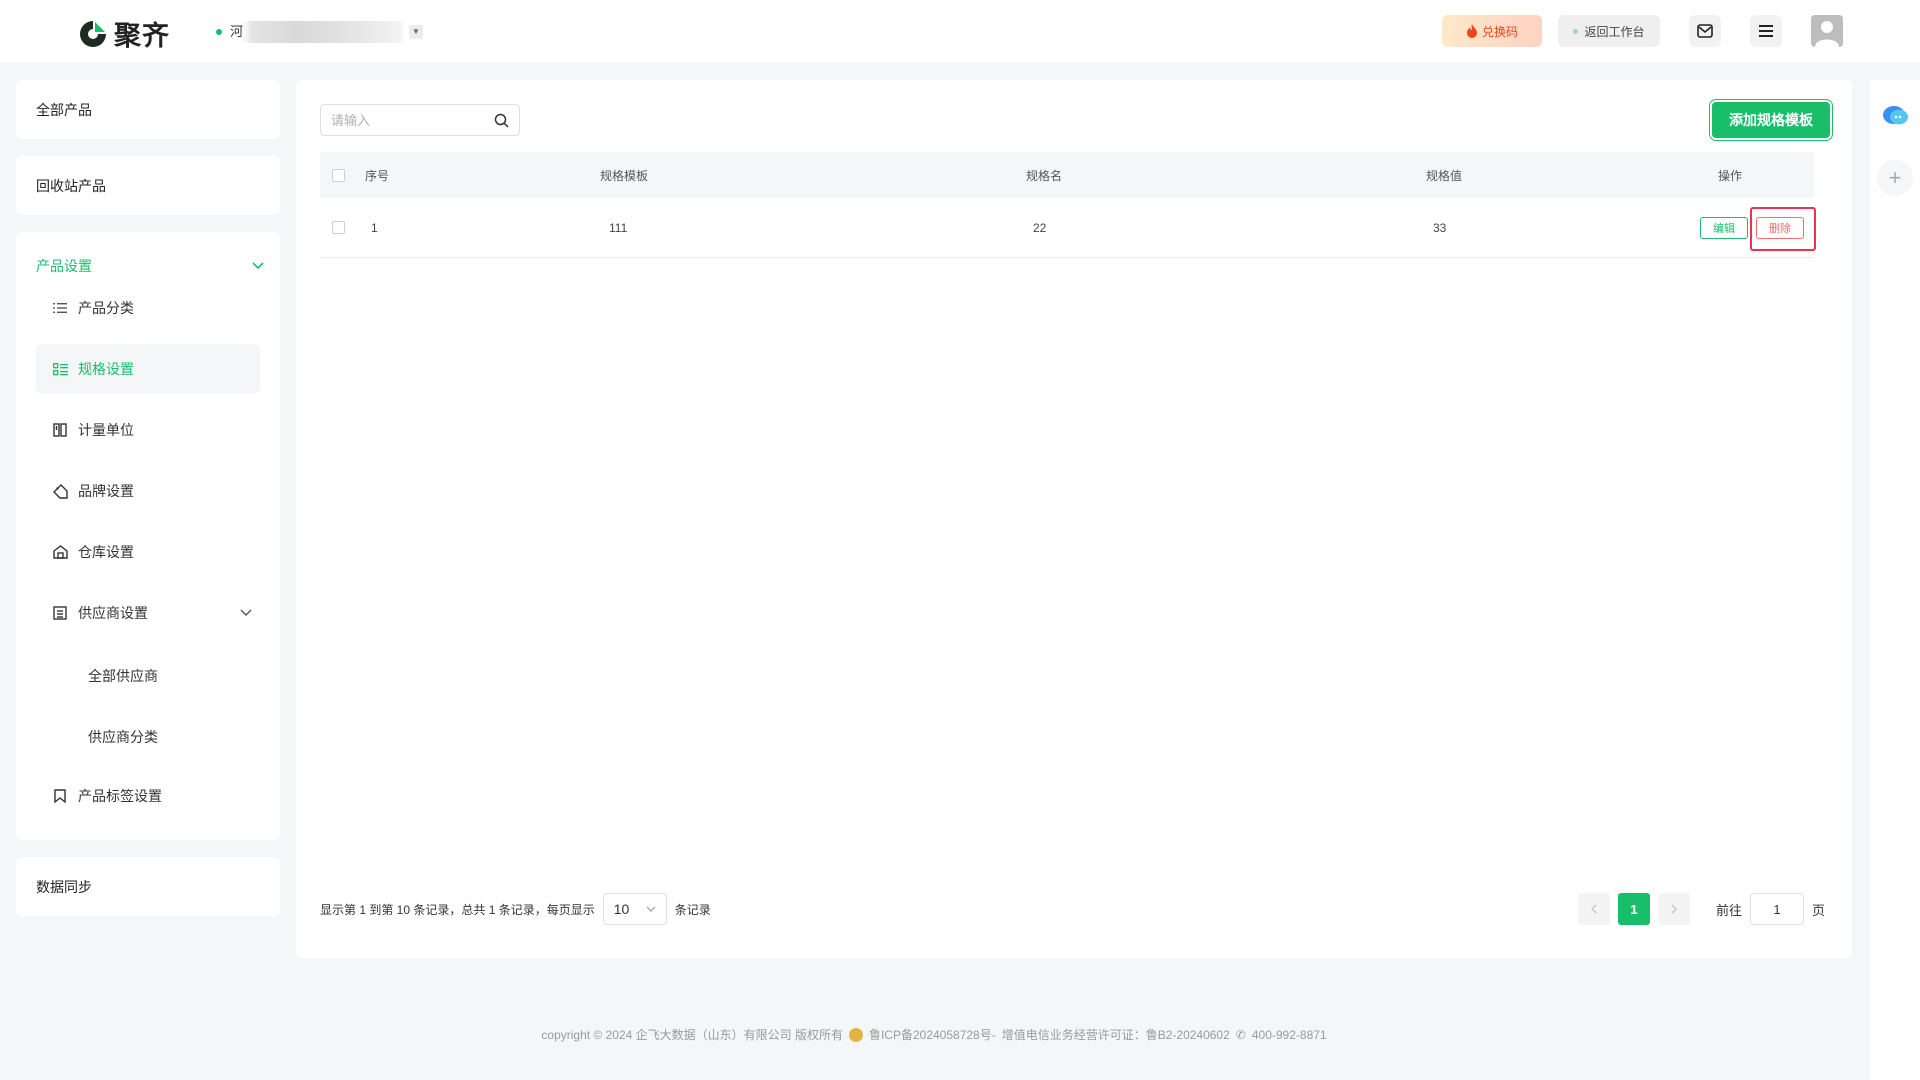  What do you see at coordinates (1440, 227) in the screenshot?
I see `cell-spec-value: 33` at bounding box center [1440, 227].